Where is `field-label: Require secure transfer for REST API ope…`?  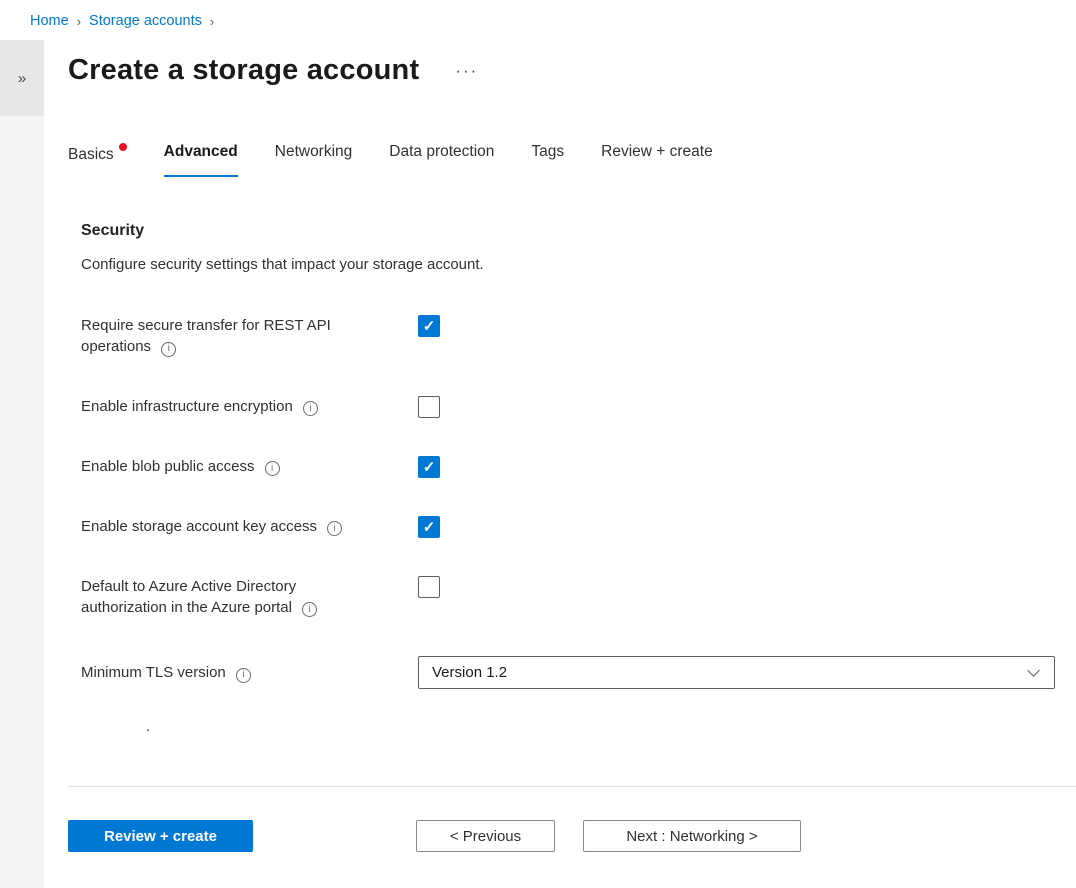
field-label: Require secure transfer for REST API ope… is located at coordinates (206, 336).